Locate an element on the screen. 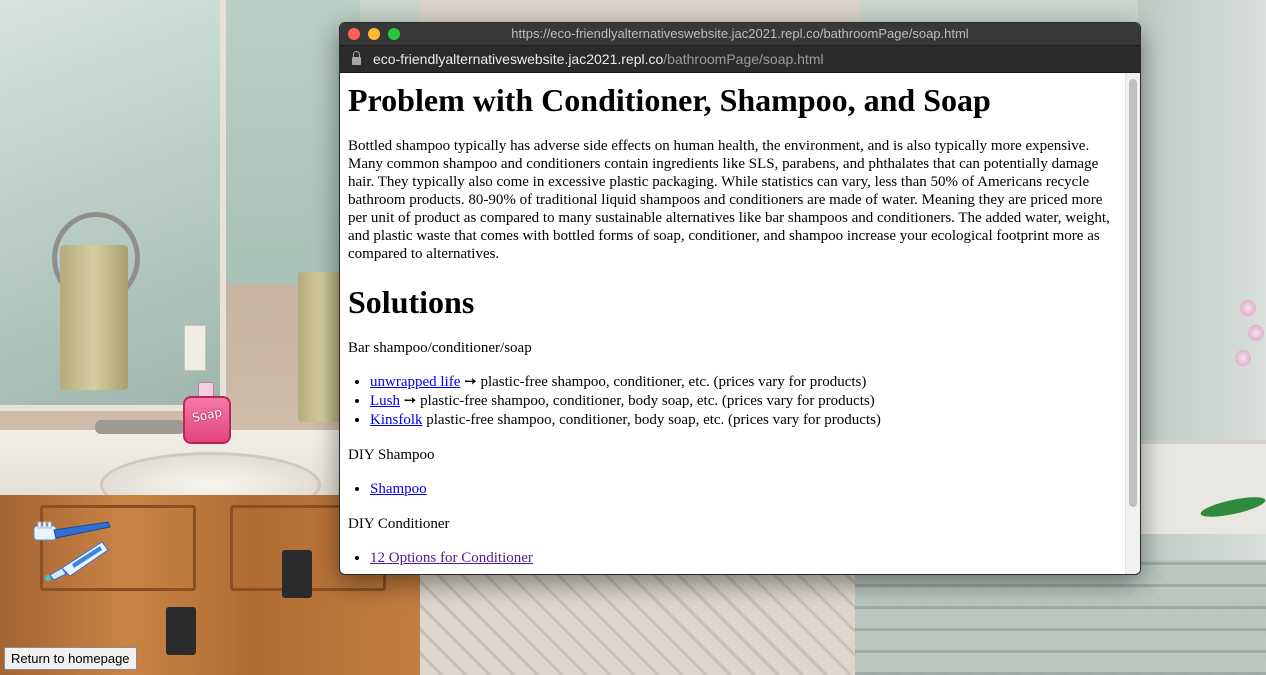  soap-dispenser-icon: Soap is located at coordinates (206, 413).